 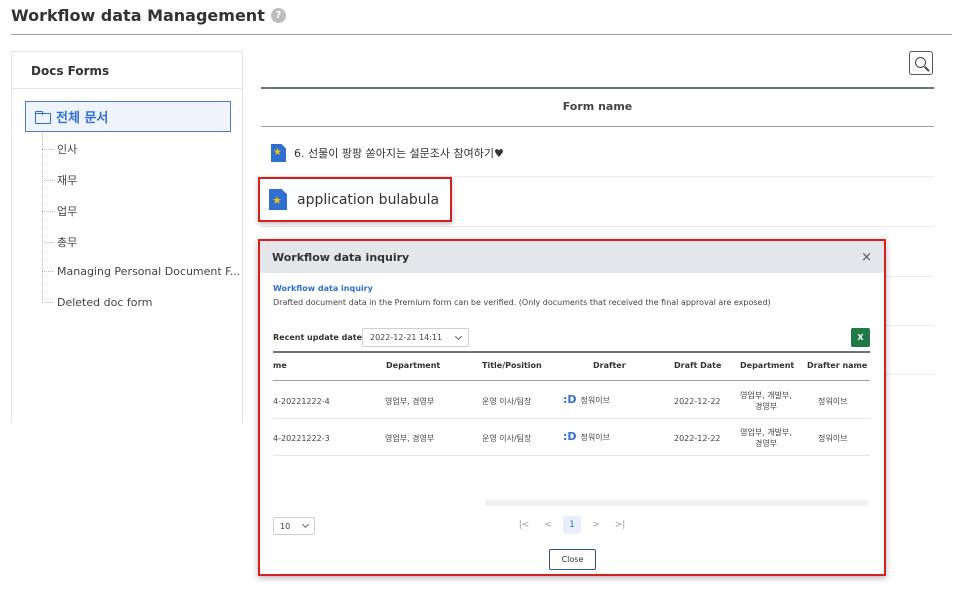 I want to click on tree-root-label: 전체 문서, so click(x=82, y=118).